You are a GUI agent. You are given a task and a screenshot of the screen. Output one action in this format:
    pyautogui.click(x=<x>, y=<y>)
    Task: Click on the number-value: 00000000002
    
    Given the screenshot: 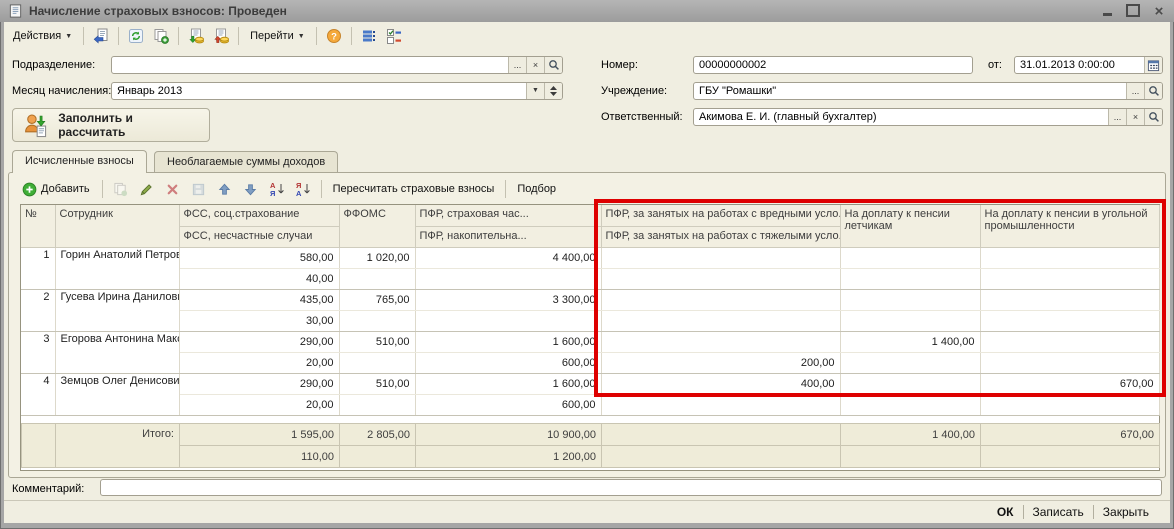 What is the action you would take?
    pyautogui.click(x=833, y=65)
    